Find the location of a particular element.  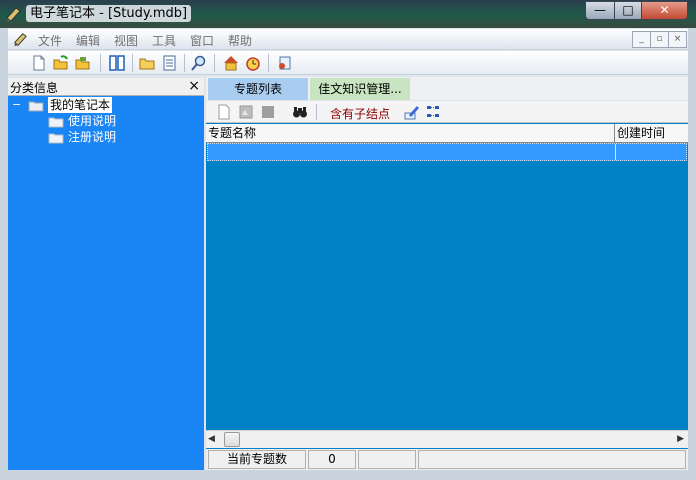

table-row is located at coordinates (447, 152).